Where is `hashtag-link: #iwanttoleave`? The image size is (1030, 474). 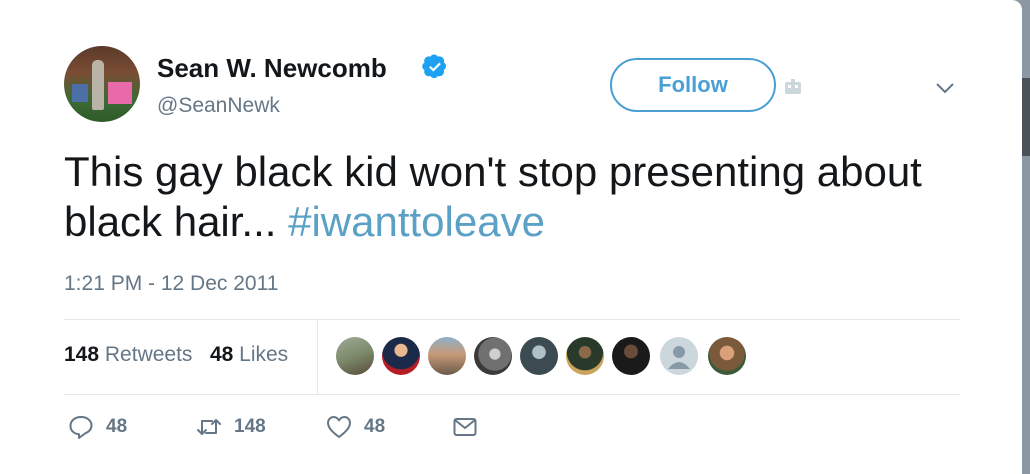
hashtag-link: #iwanttoleave is located at coordinates (416, 221).